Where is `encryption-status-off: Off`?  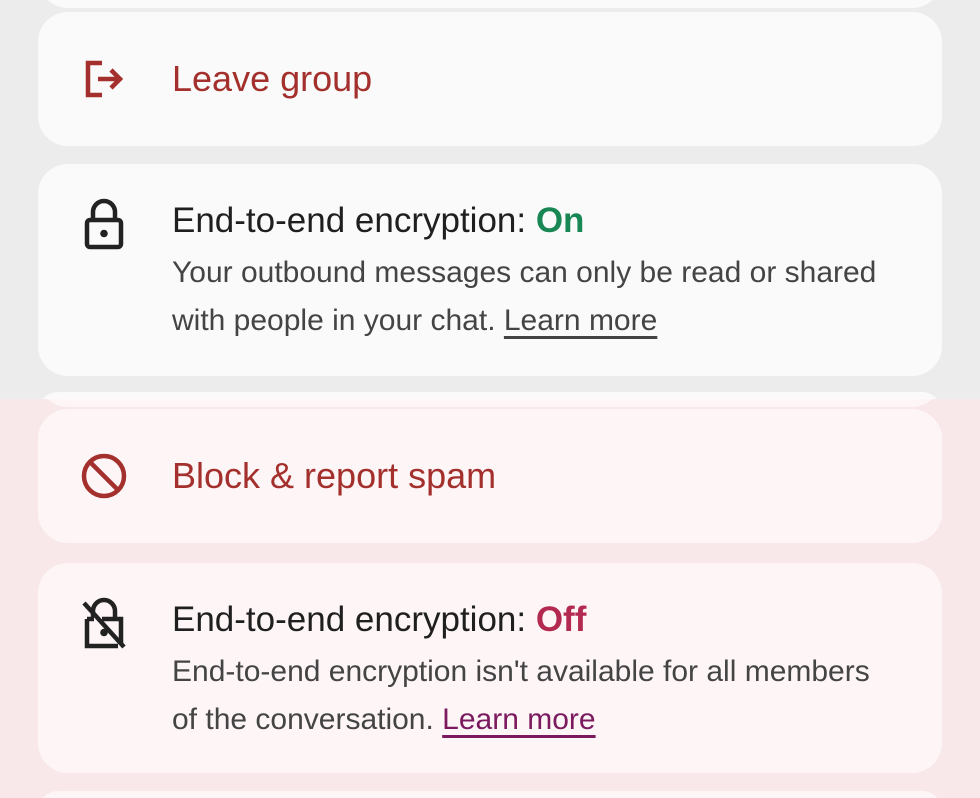 encryption-status-off: Off is located at coordinates (561, 619).